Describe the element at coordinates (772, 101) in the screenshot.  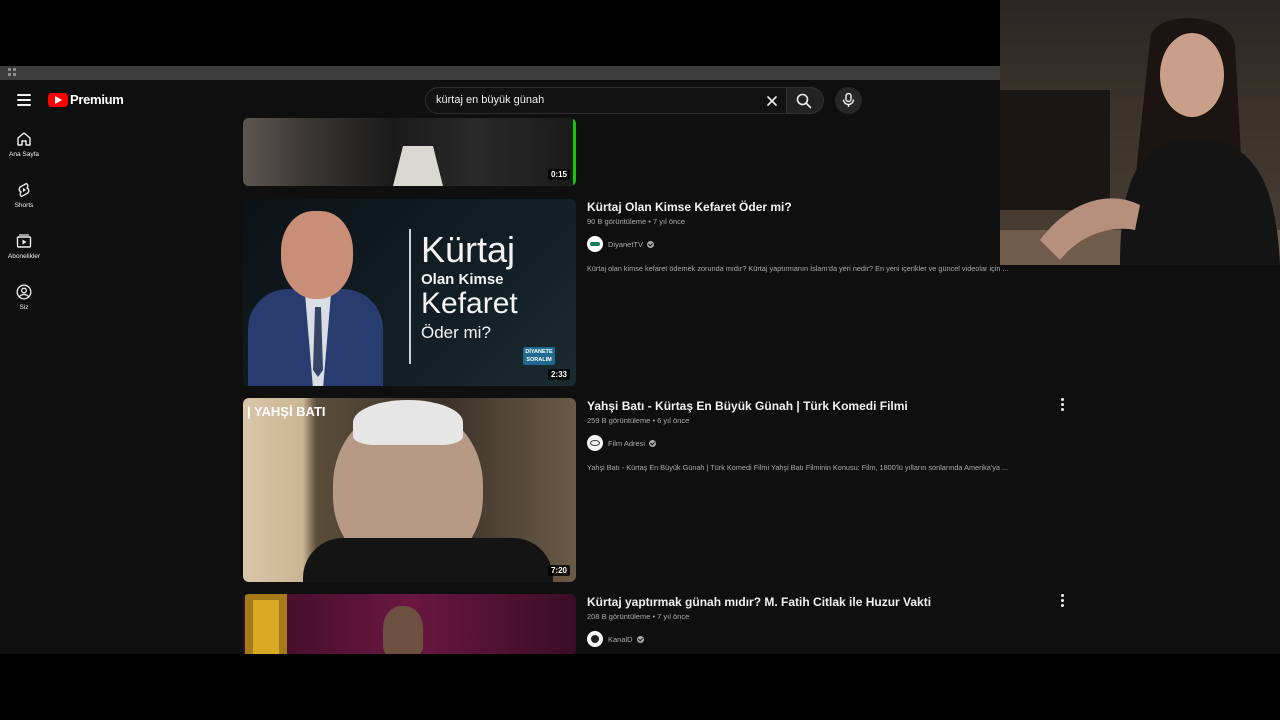
I see `close-icon` at that location.